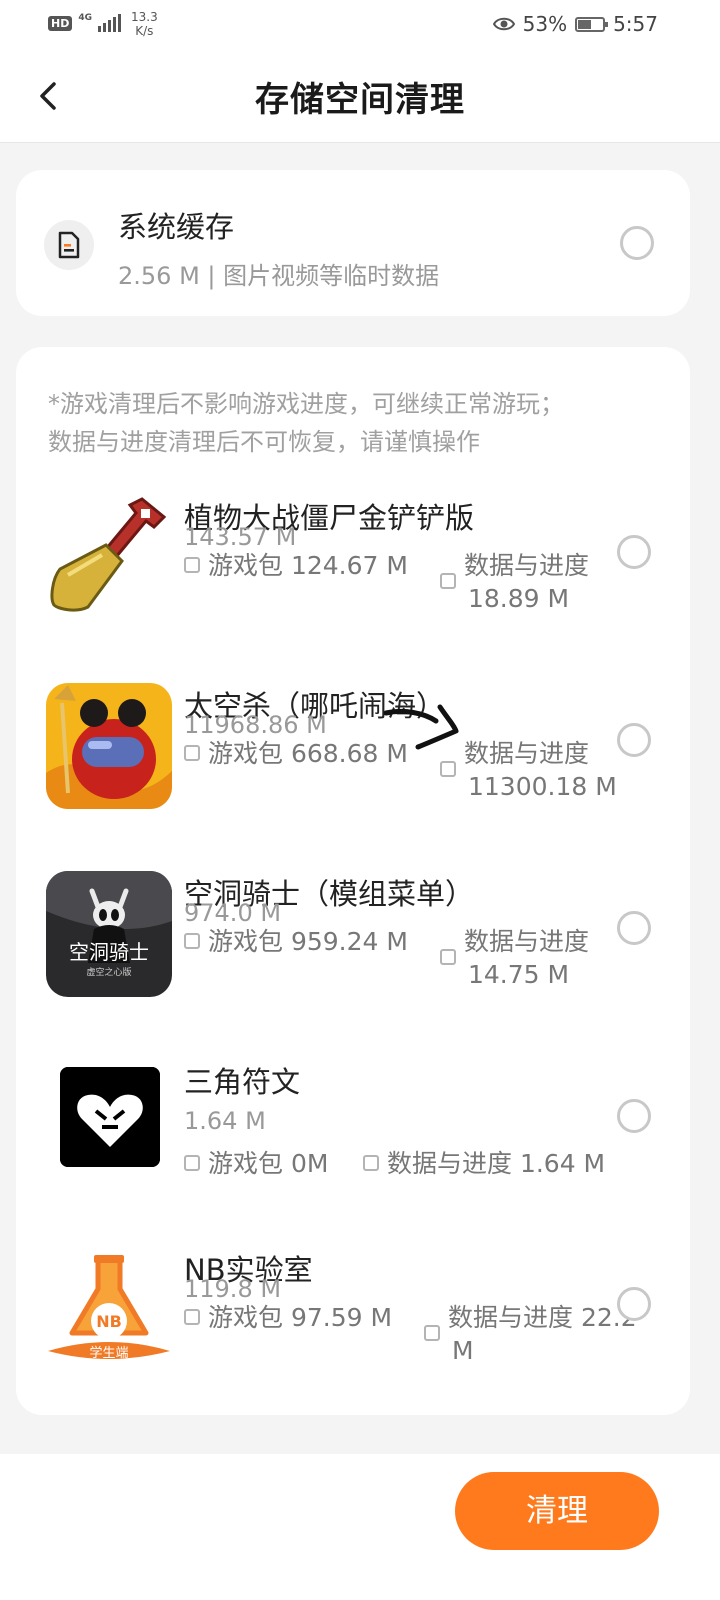 The image size is (720, 1600). What do you see at coordinates (109, 746) in the screenshot?
I see `space-crewmate-icon` at bounding box center [109, 746].